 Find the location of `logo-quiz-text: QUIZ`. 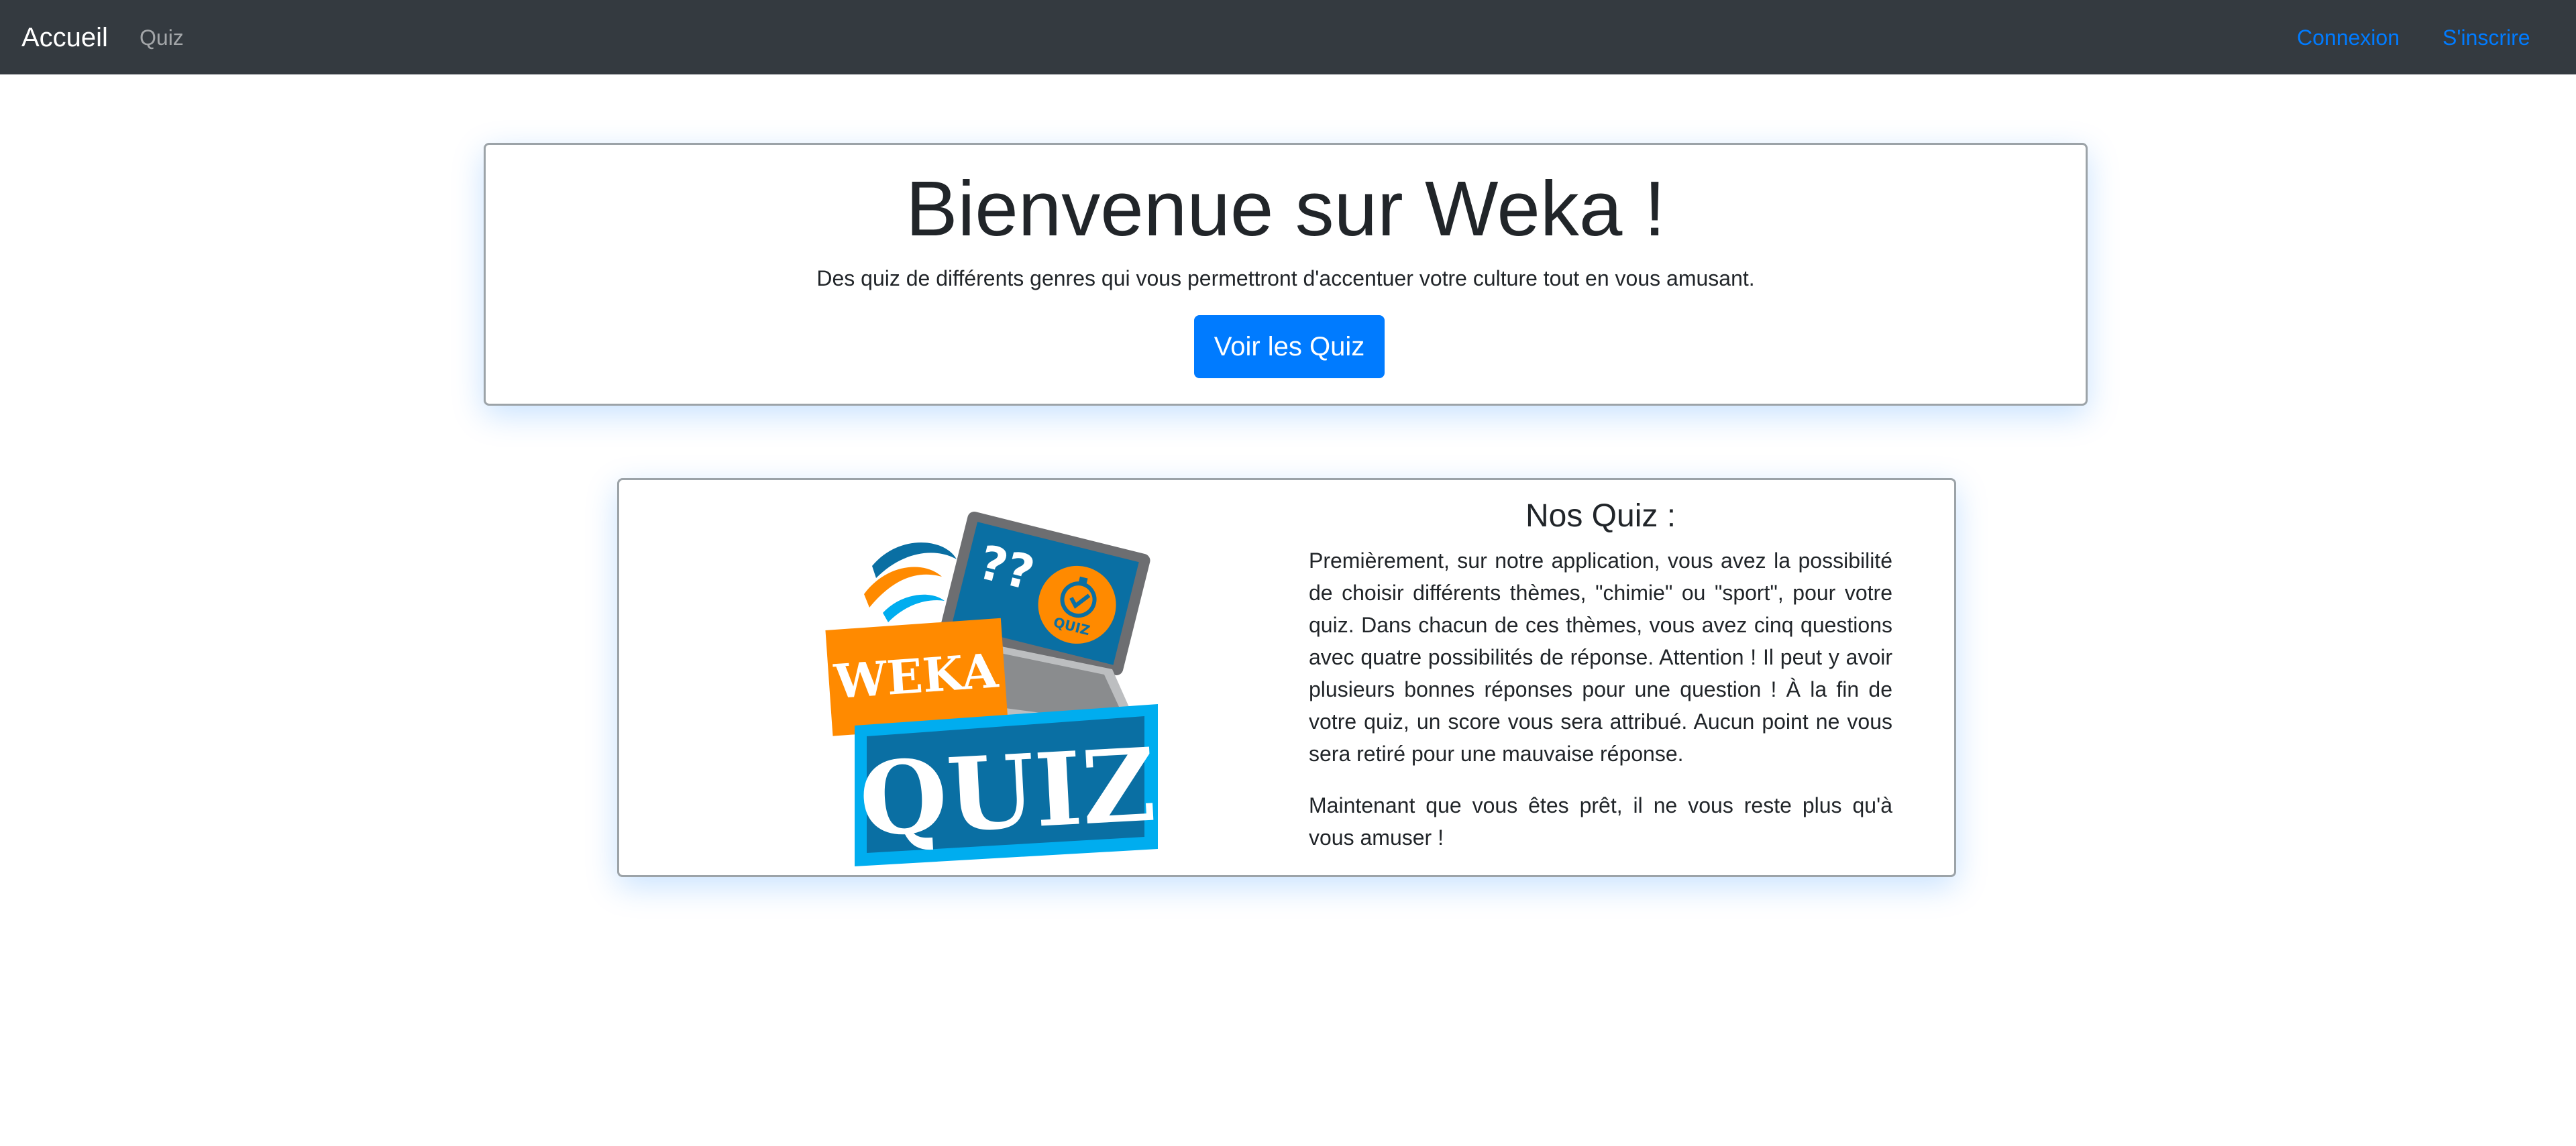

logo-quiz-text: QUIZ is located at coordinates (1008, 793).